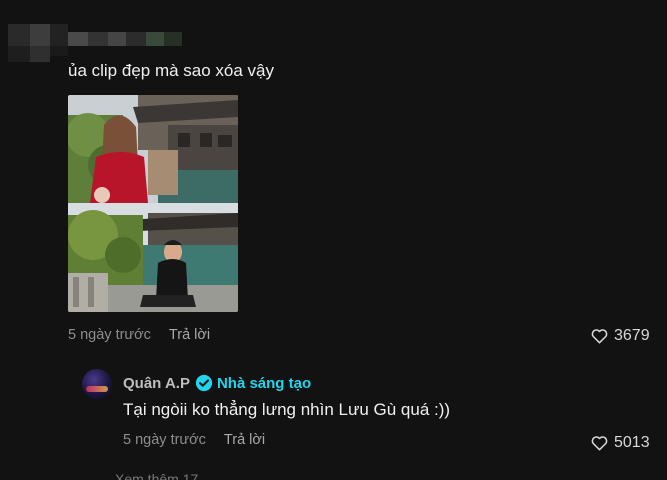 The image size is (667, 480). What do you see at coordinates (109, 335) in the screenshot?
I see `comment-timestamp: 5 ngày trước` at bounding box center [109, 335].